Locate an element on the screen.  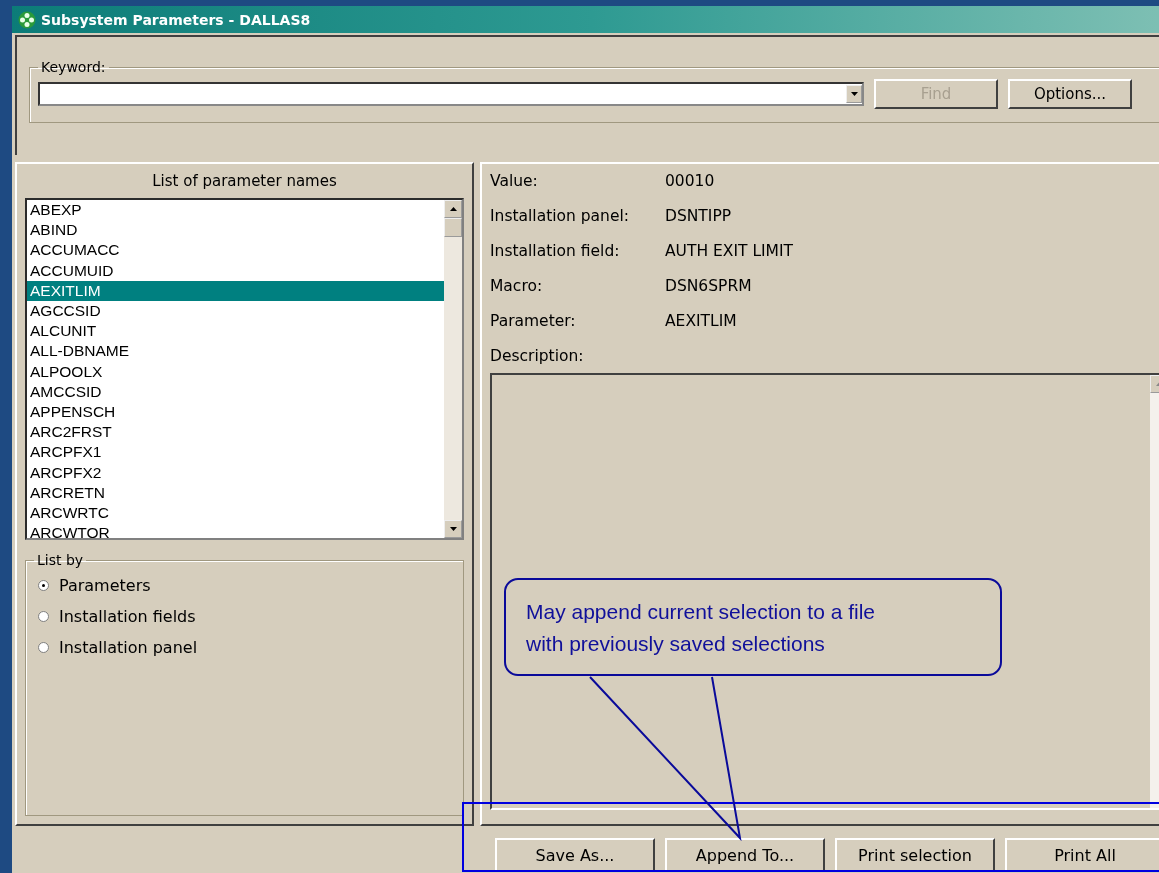
list-item: APPENSCH is located at coordinates (235, 412).